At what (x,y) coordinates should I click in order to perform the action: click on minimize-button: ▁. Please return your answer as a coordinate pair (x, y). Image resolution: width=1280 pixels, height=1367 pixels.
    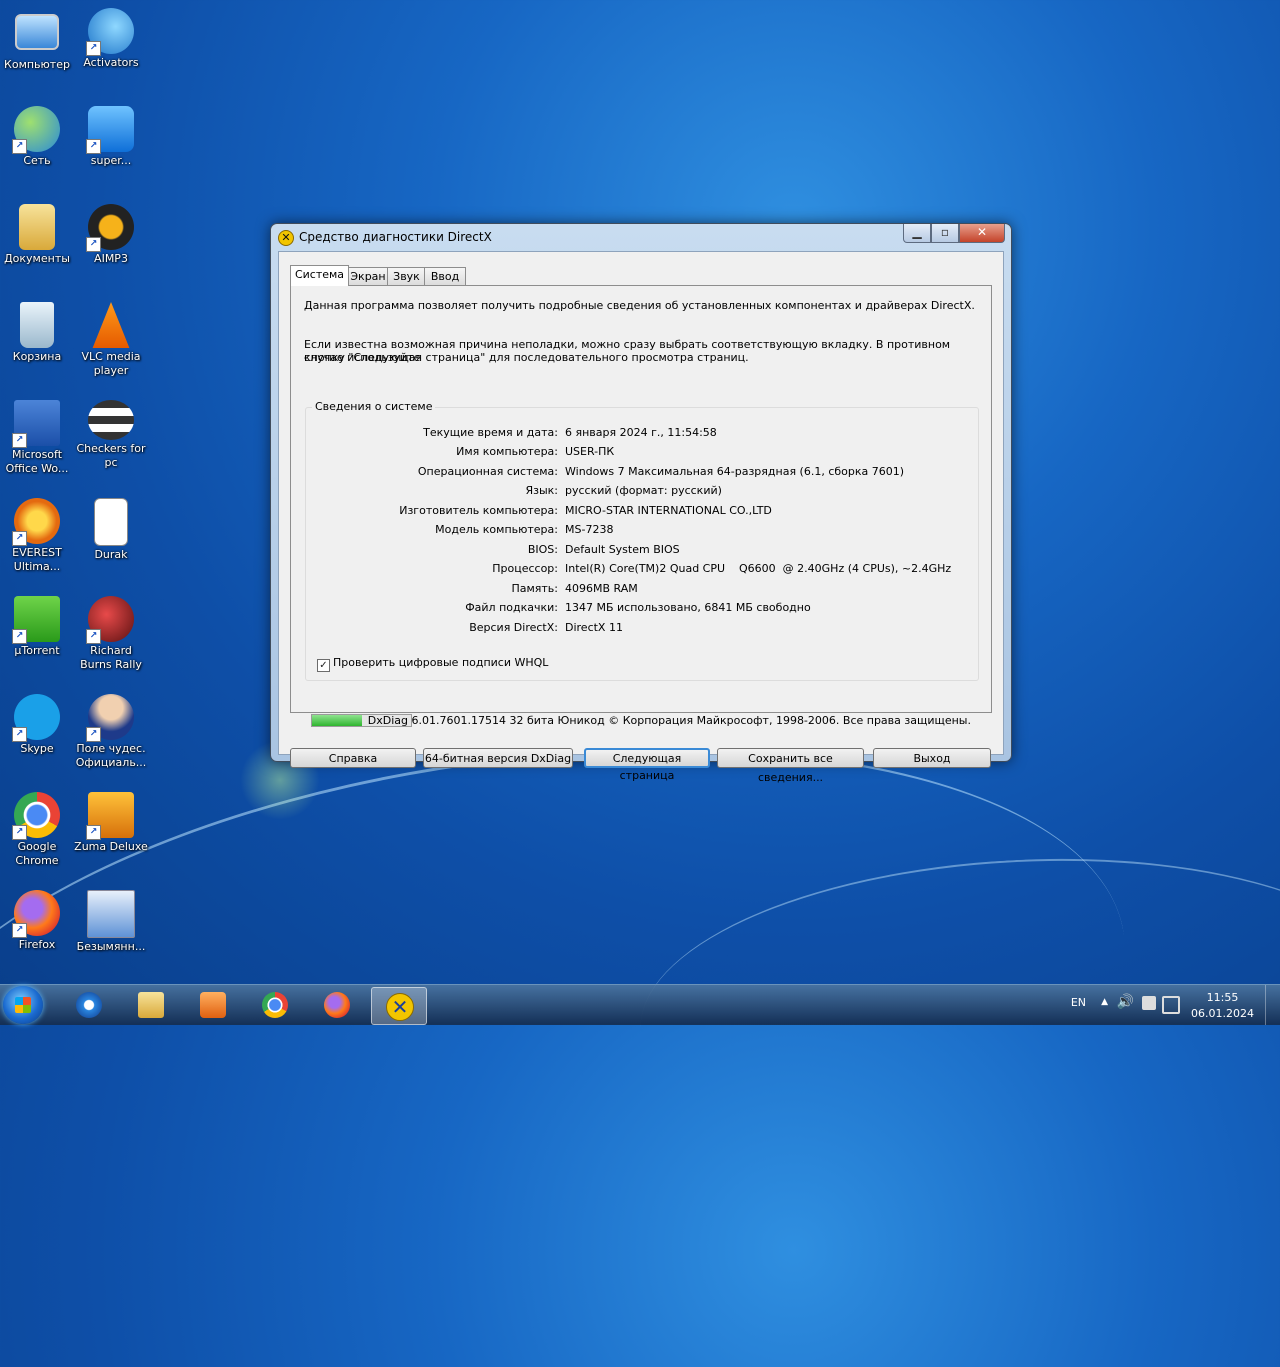
    Looking at the image, I should click on (917, 233).